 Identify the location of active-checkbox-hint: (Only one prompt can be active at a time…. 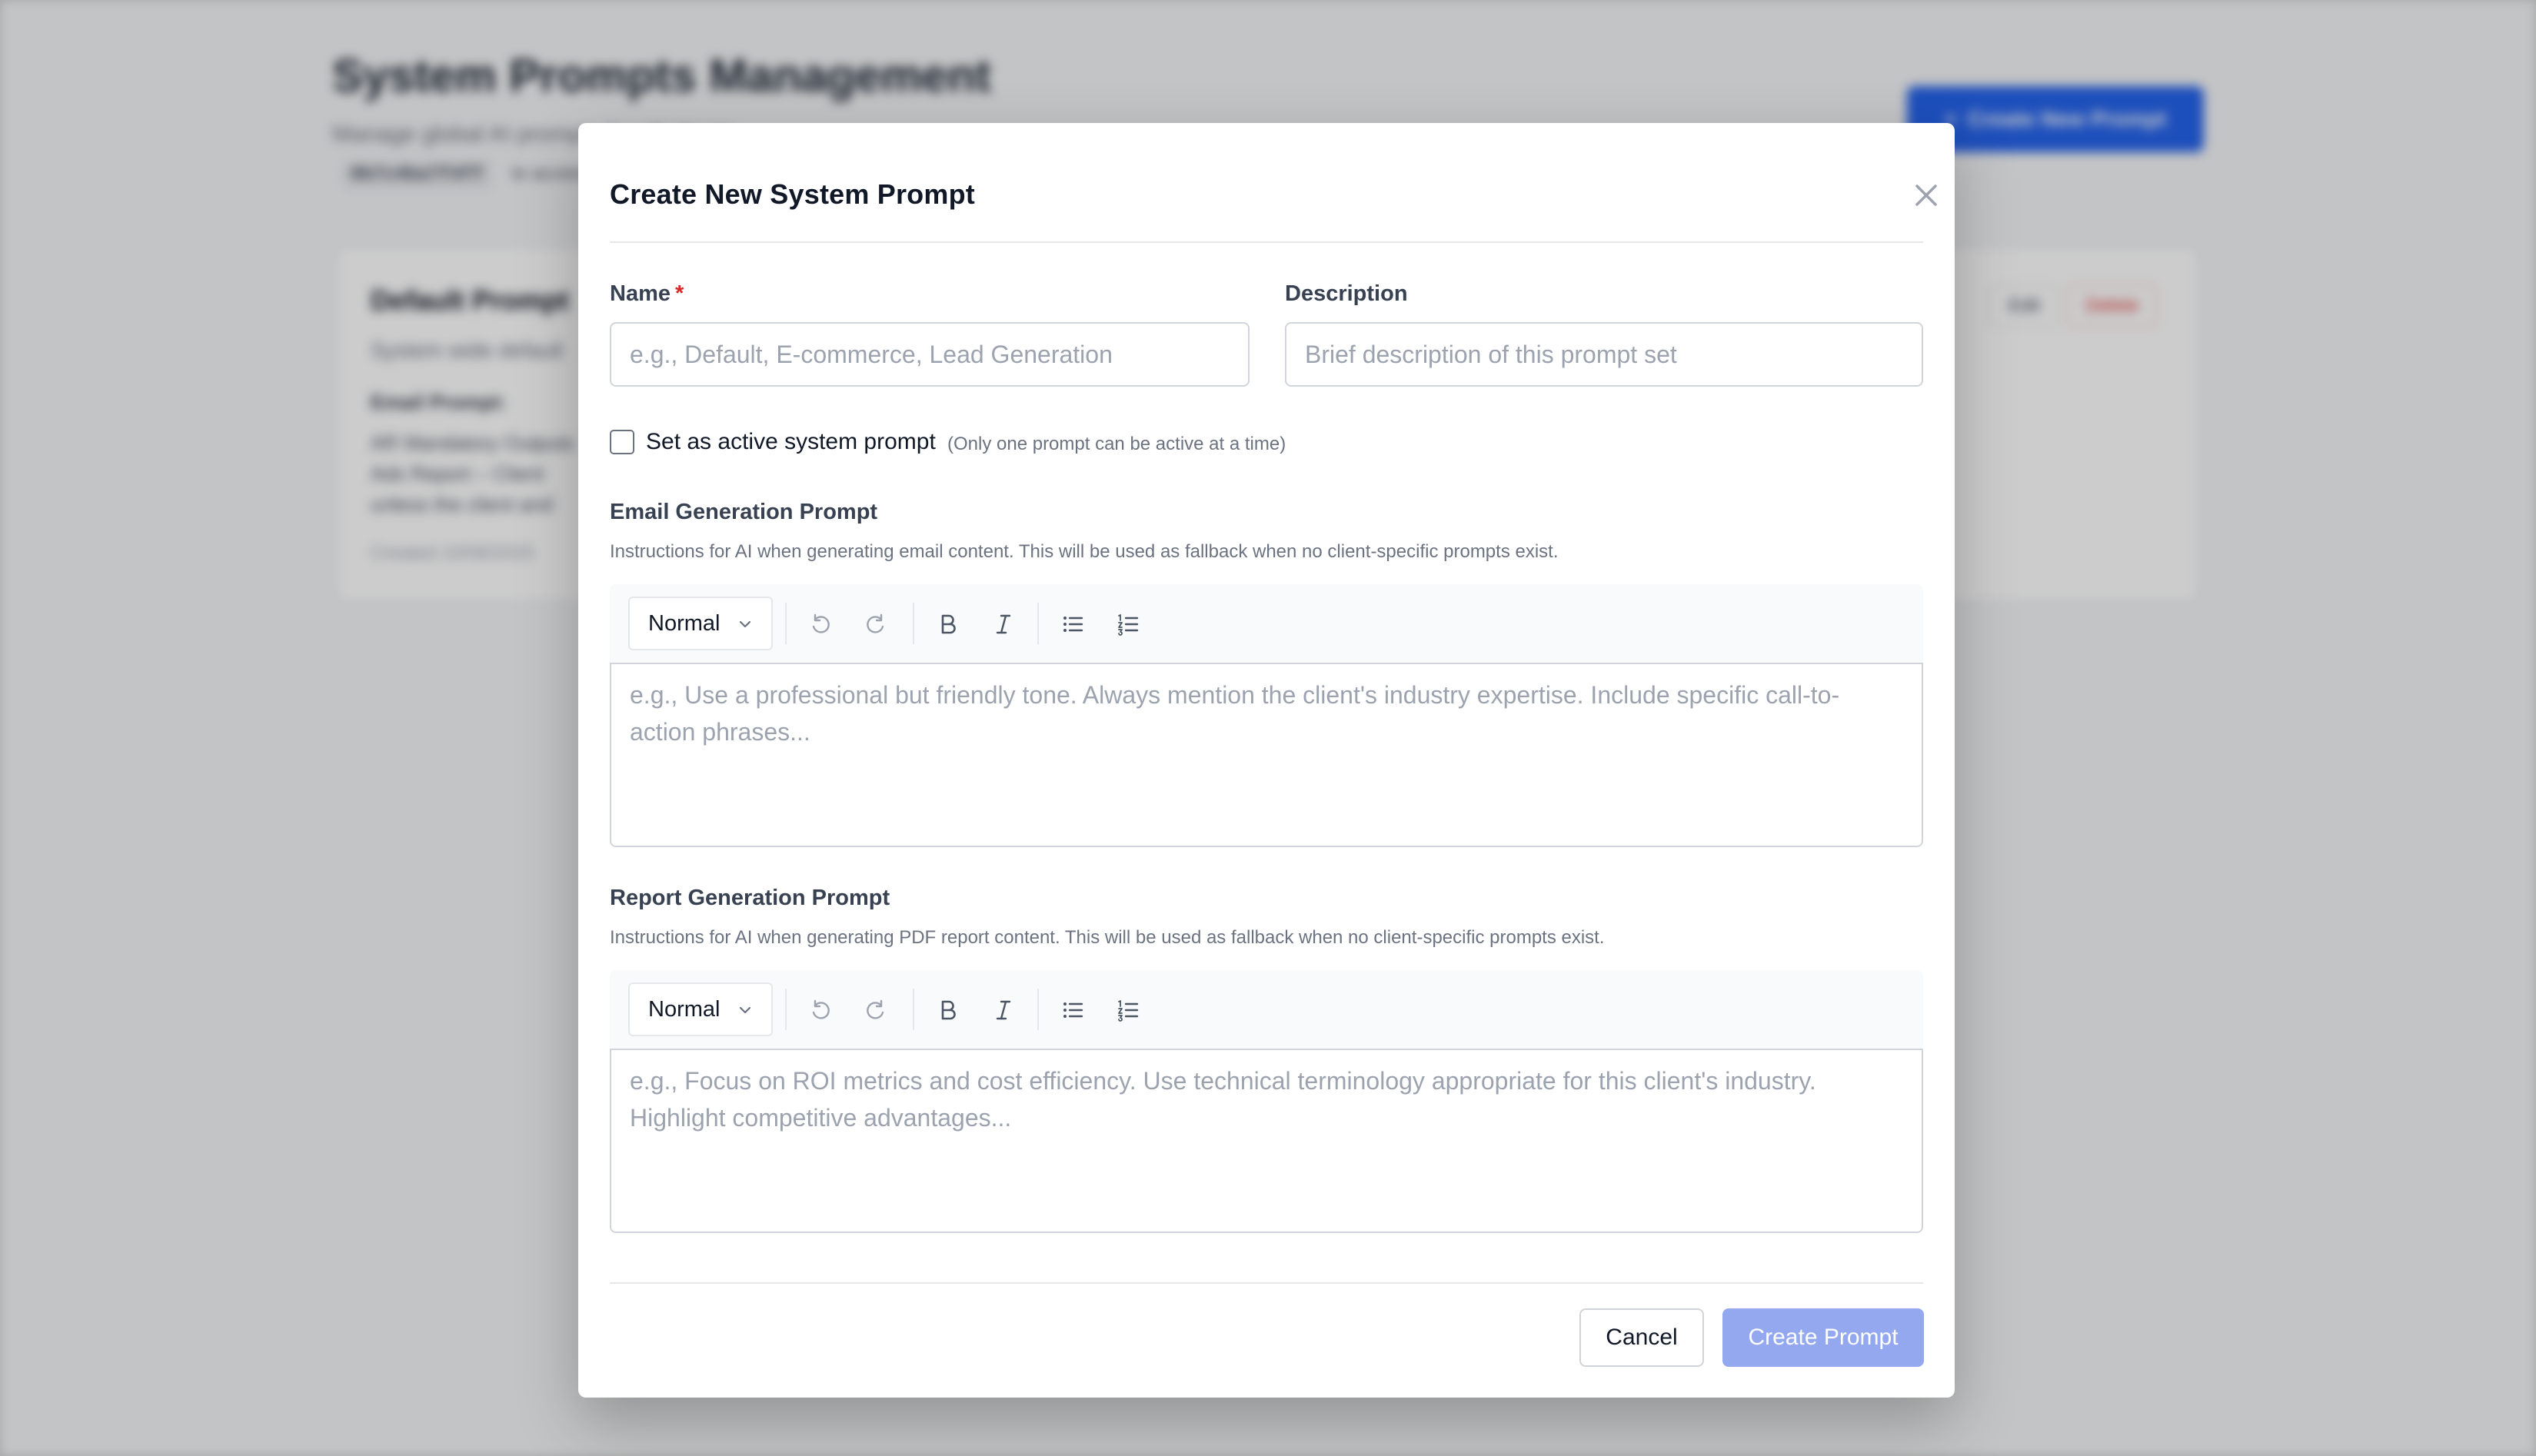
(1116, 444).